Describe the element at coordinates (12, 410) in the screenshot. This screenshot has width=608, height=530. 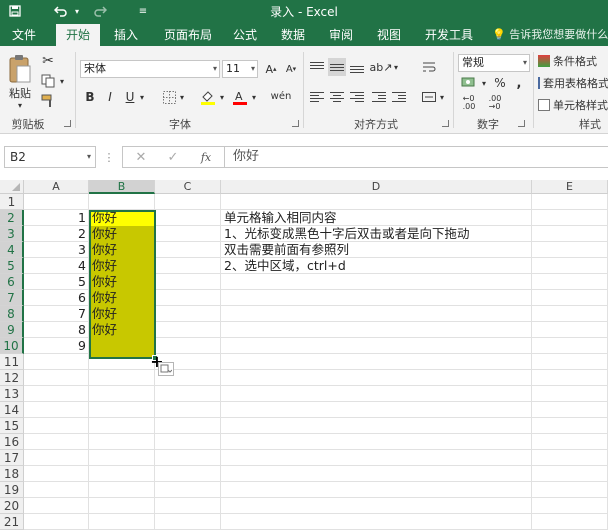
I see `row-header-14: 14` at that location.